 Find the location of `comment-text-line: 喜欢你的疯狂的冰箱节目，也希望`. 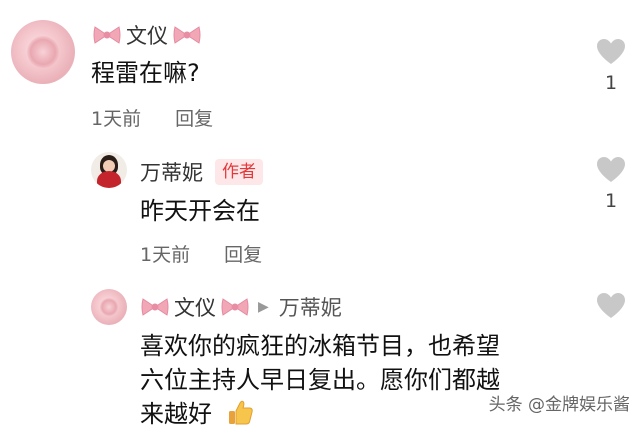

comment-text-line: 喜欢你的疯狂的冰箱节目，也希望 is located at coordinates (320, 346).